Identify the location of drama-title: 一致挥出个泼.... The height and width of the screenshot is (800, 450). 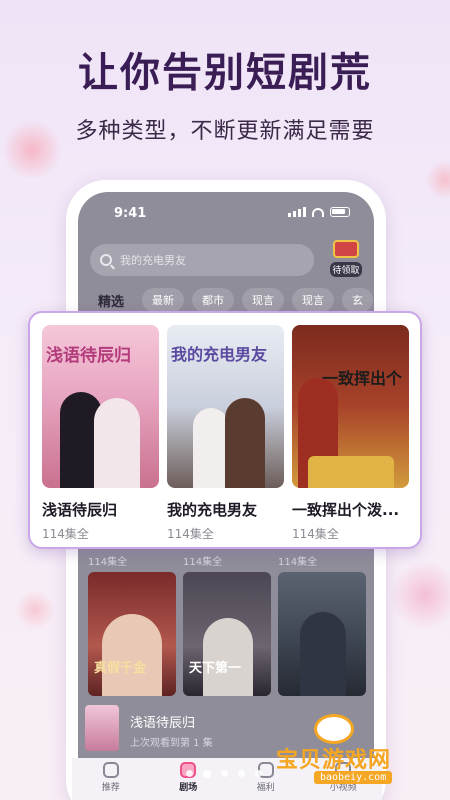
(346, 510).